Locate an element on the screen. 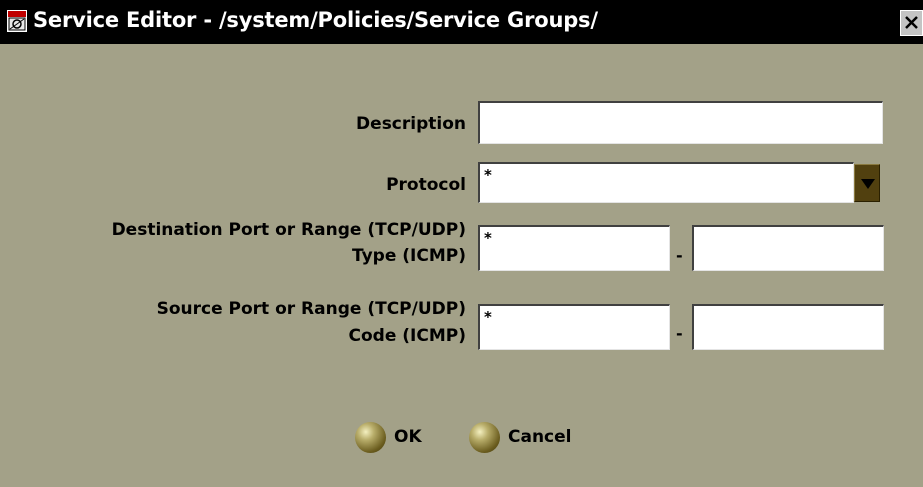 This screenshot has height=487, width=923. protocol-label: Protocol is located at coordinates (426, 185).